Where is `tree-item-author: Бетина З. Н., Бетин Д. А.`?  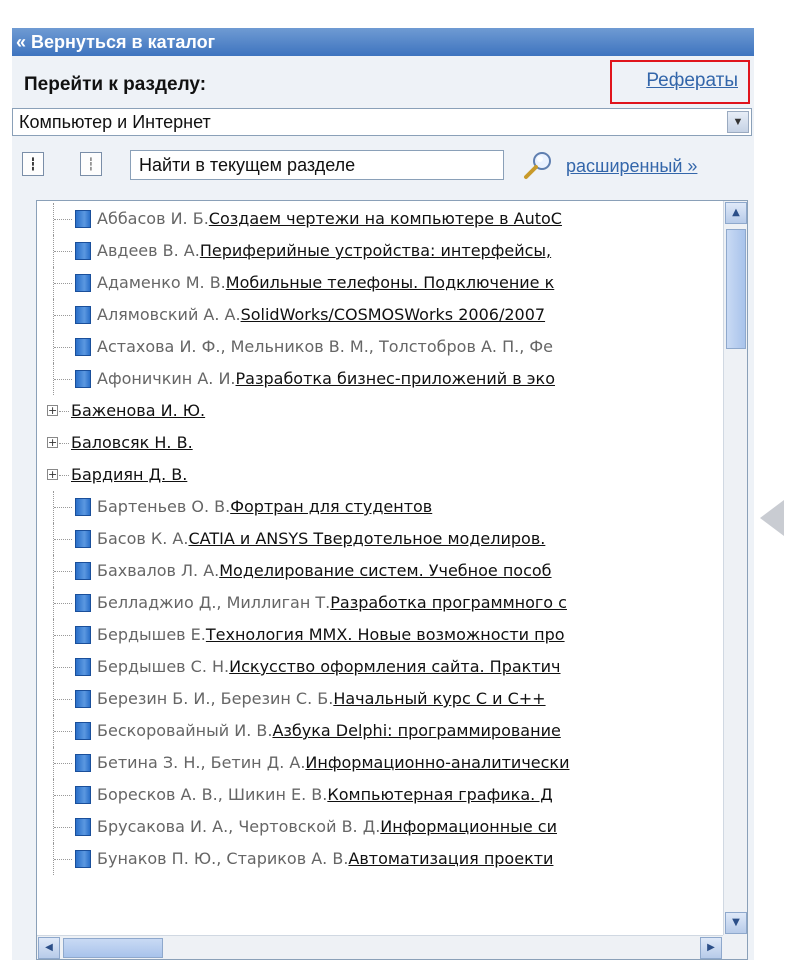
tree-item-author: Бетина З. Н., Бетин Д. А. is located at coordinates (201, 762).